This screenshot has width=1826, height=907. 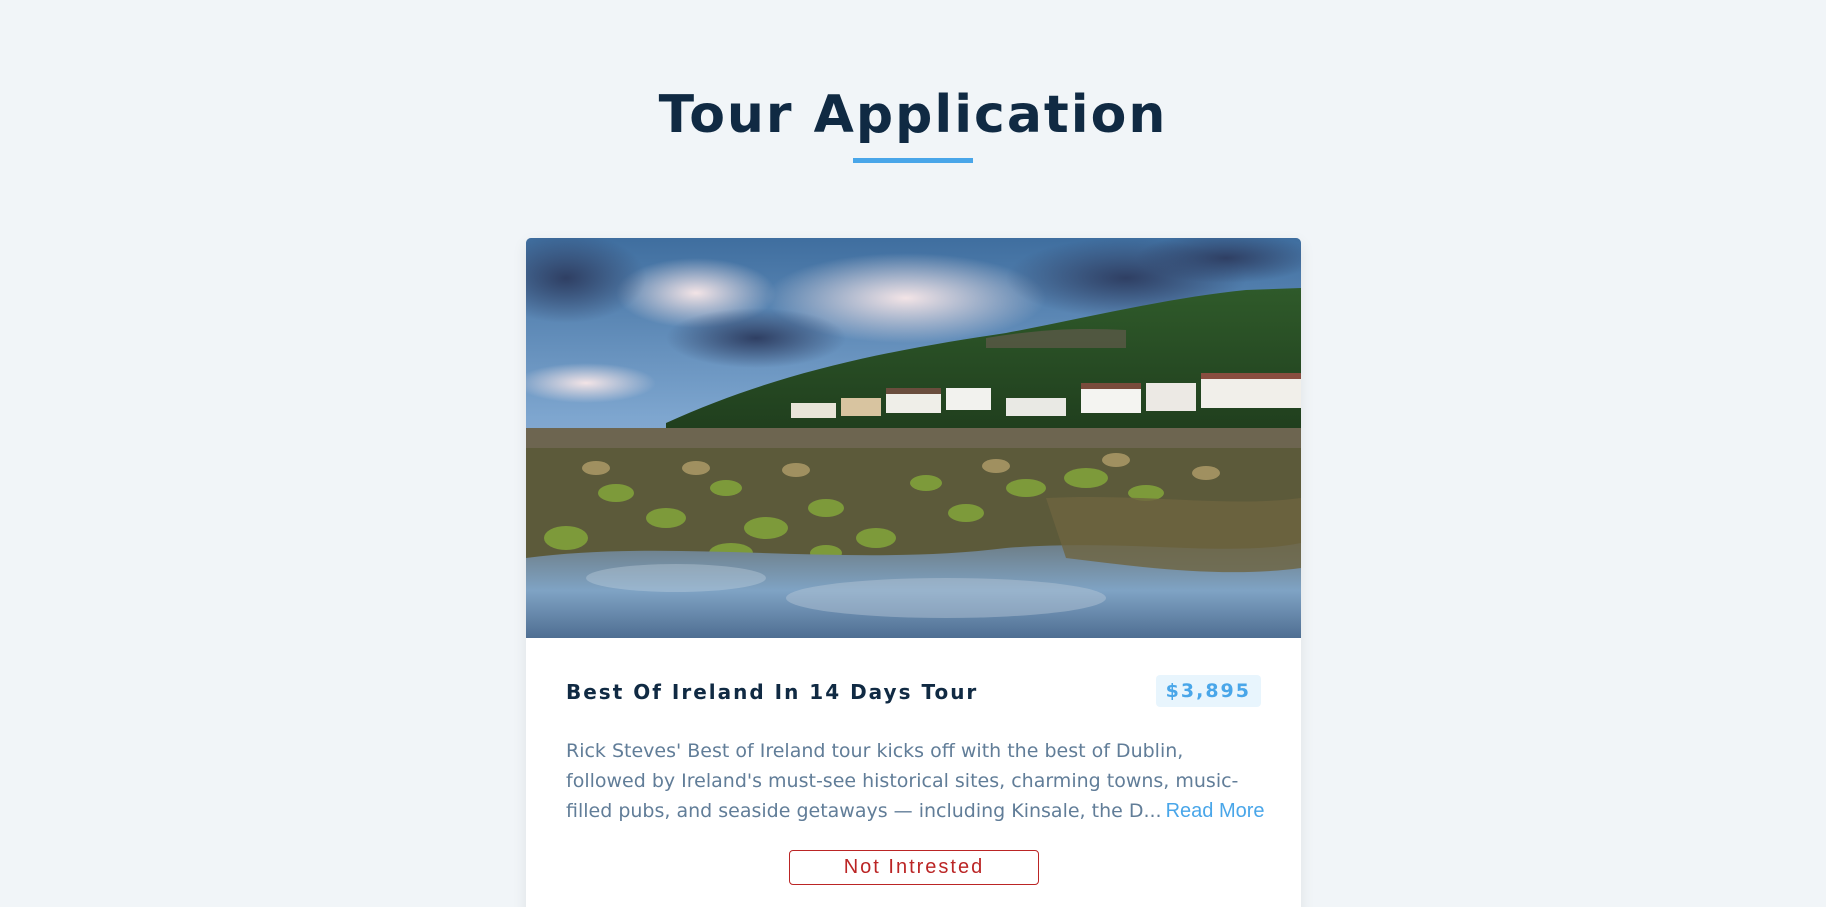 I want to click on page-title: Tour Application, so click(x=913, y=115).